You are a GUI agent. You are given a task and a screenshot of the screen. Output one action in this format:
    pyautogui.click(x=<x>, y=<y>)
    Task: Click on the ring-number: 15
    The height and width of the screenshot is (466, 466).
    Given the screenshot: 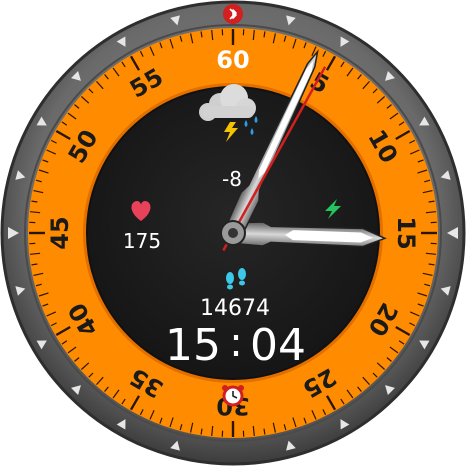 What is the action you would take?
    pyautogui.click(x=406, y=232)
    